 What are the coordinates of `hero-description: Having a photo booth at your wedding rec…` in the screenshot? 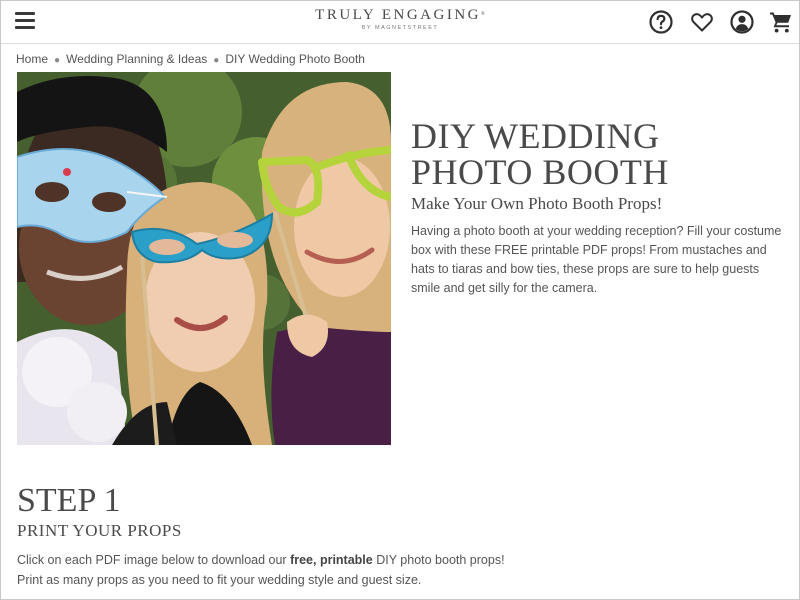 It's located at (596, 259).